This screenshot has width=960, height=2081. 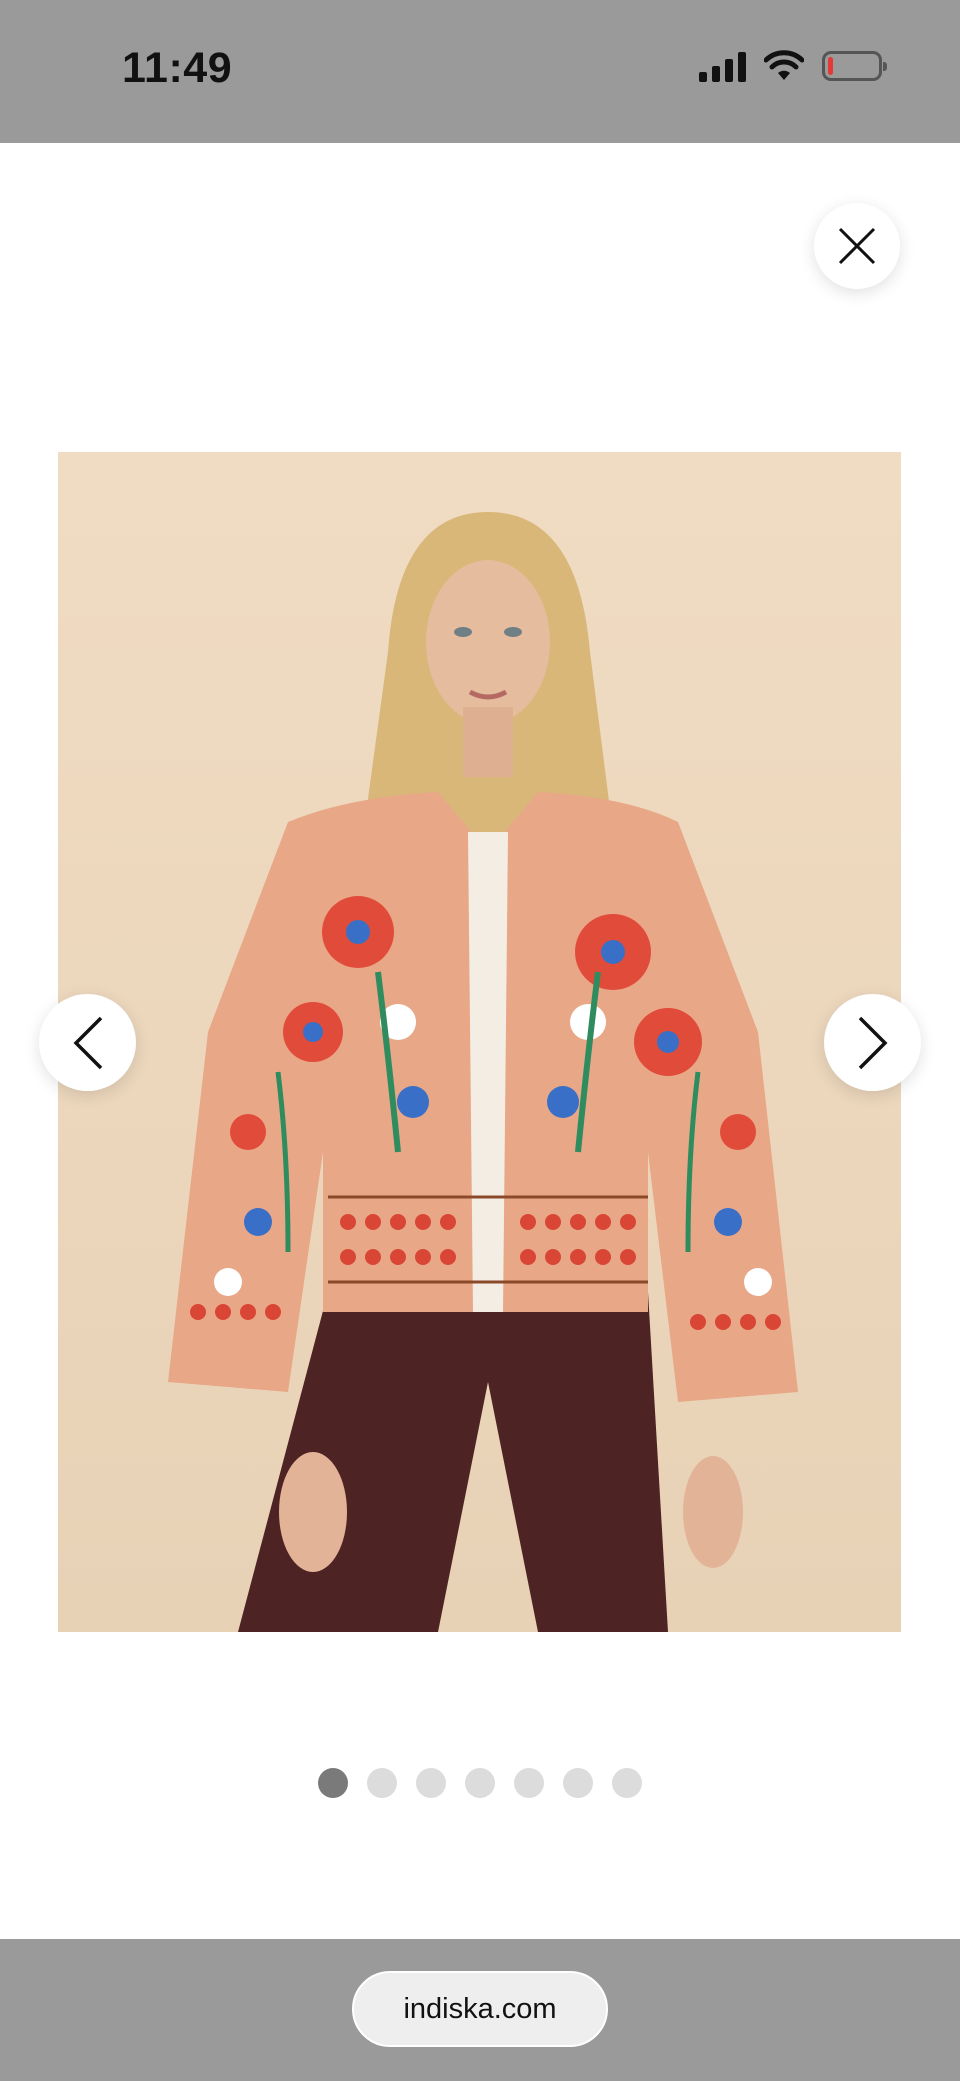 I want to click on previous-image-button, so click(x=87, y=1042).